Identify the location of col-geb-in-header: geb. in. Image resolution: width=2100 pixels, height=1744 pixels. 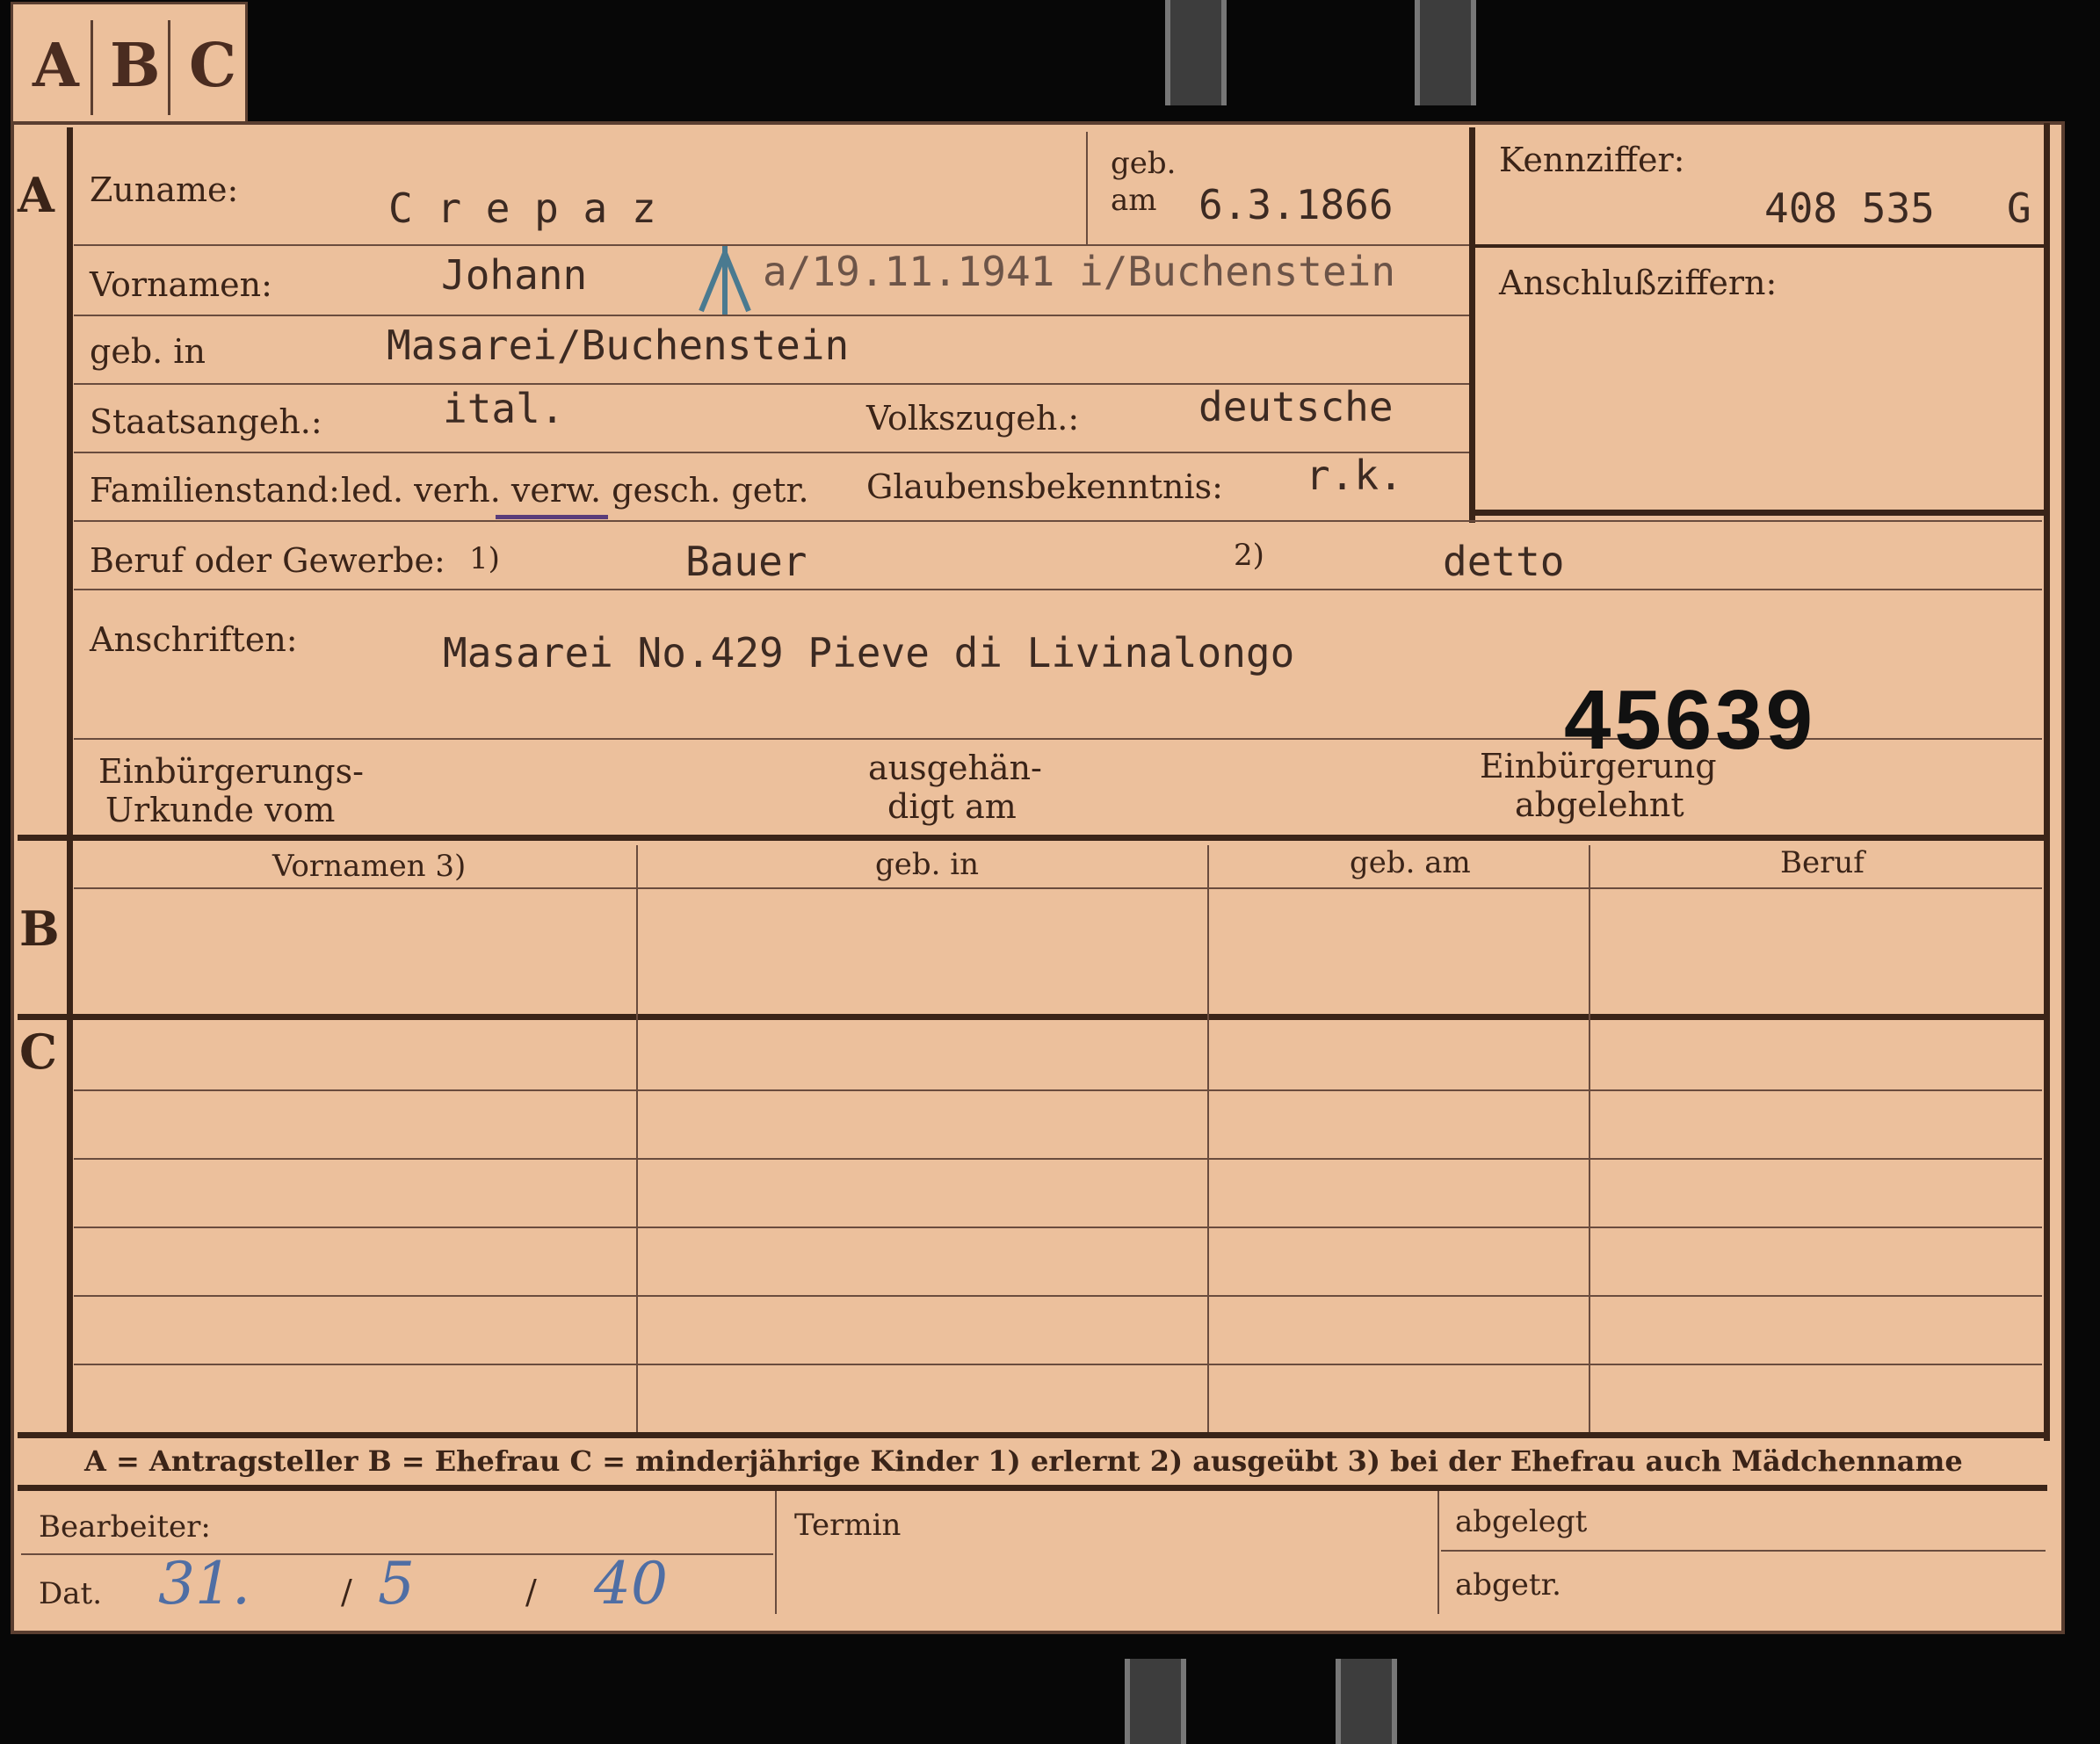
(927, 864).